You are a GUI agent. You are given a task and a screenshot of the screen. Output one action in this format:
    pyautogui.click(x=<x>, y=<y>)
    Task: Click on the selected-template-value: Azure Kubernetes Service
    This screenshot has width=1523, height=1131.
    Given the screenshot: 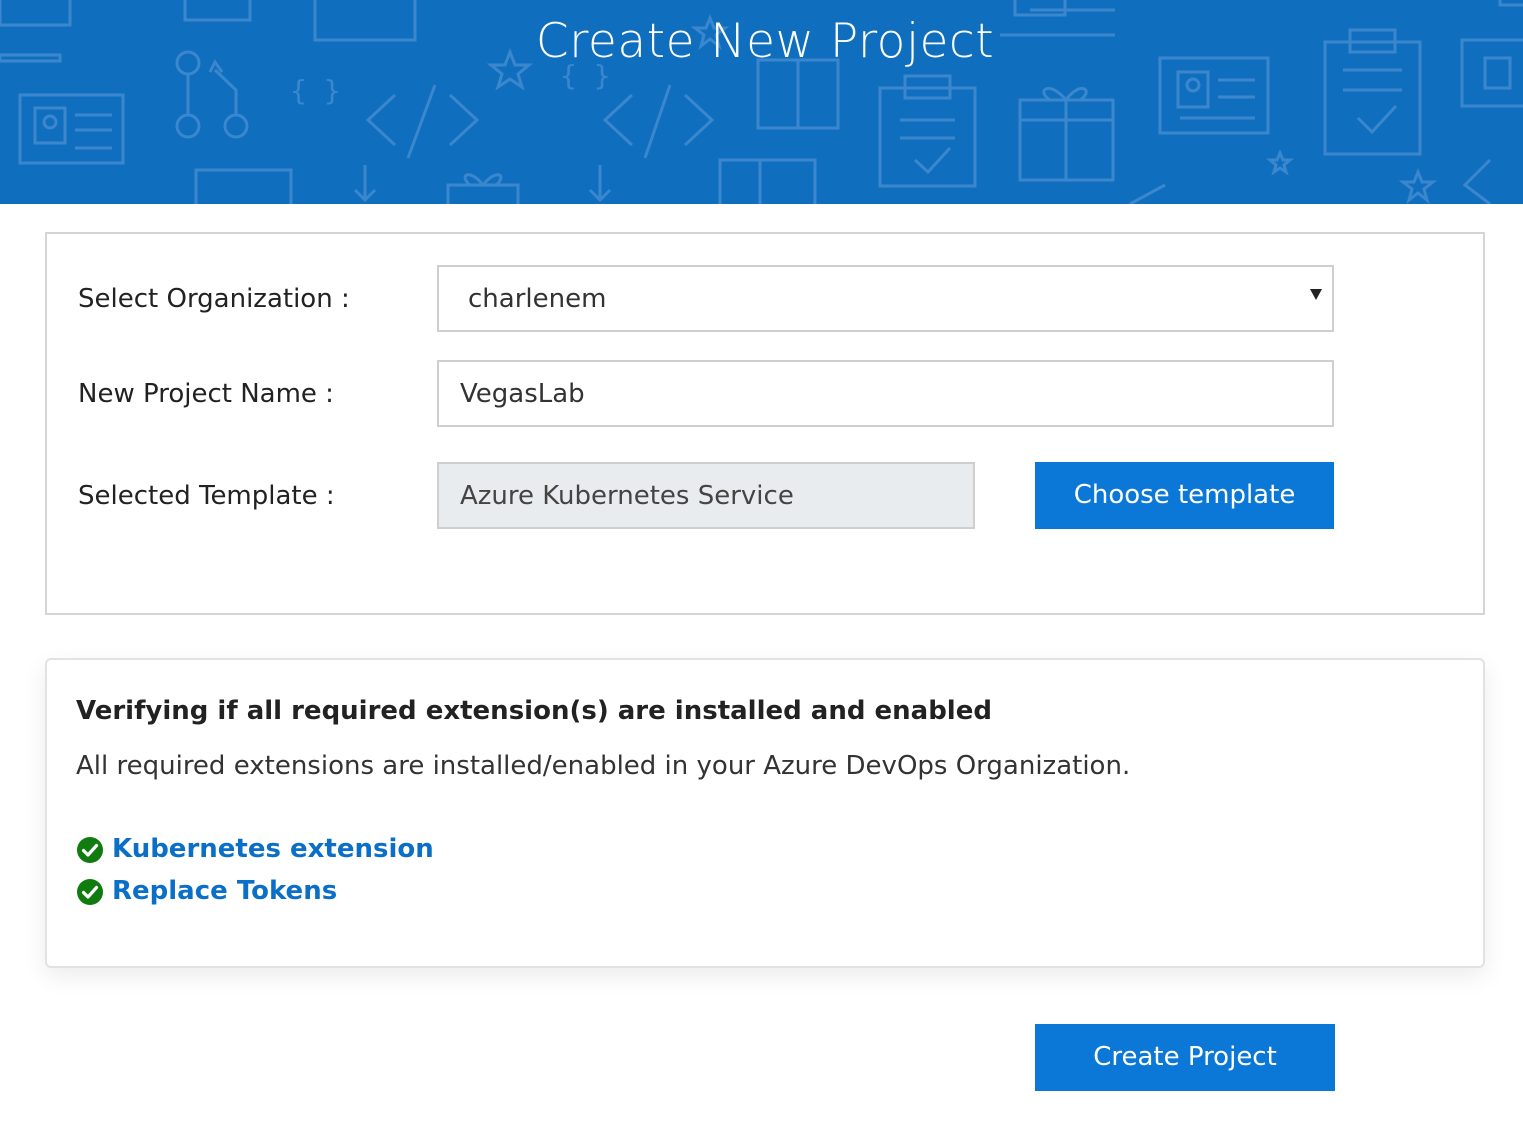 What is the action you would take?
    pyautogui.click(x=627, y=496)
    